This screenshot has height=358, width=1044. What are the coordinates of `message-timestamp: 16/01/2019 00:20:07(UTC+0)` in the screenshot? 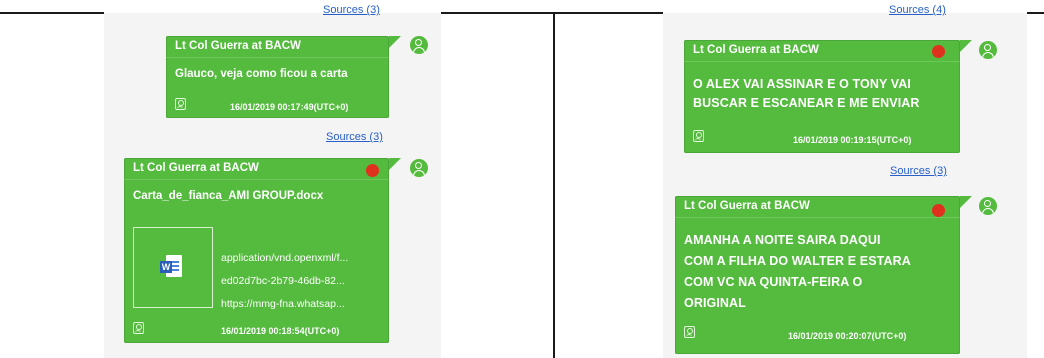 It's located at (847, 336).